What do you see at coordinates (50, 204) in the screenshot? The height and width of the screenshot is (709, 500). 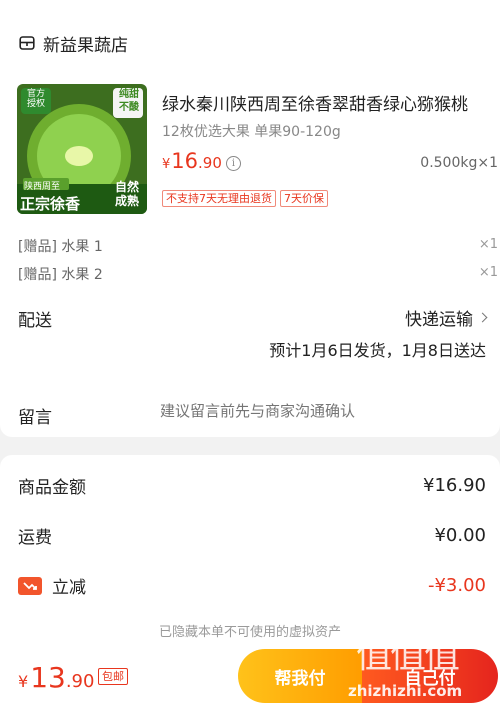 I see `image-brand-label: 正宗徐香` at bounding box center [50, 204].